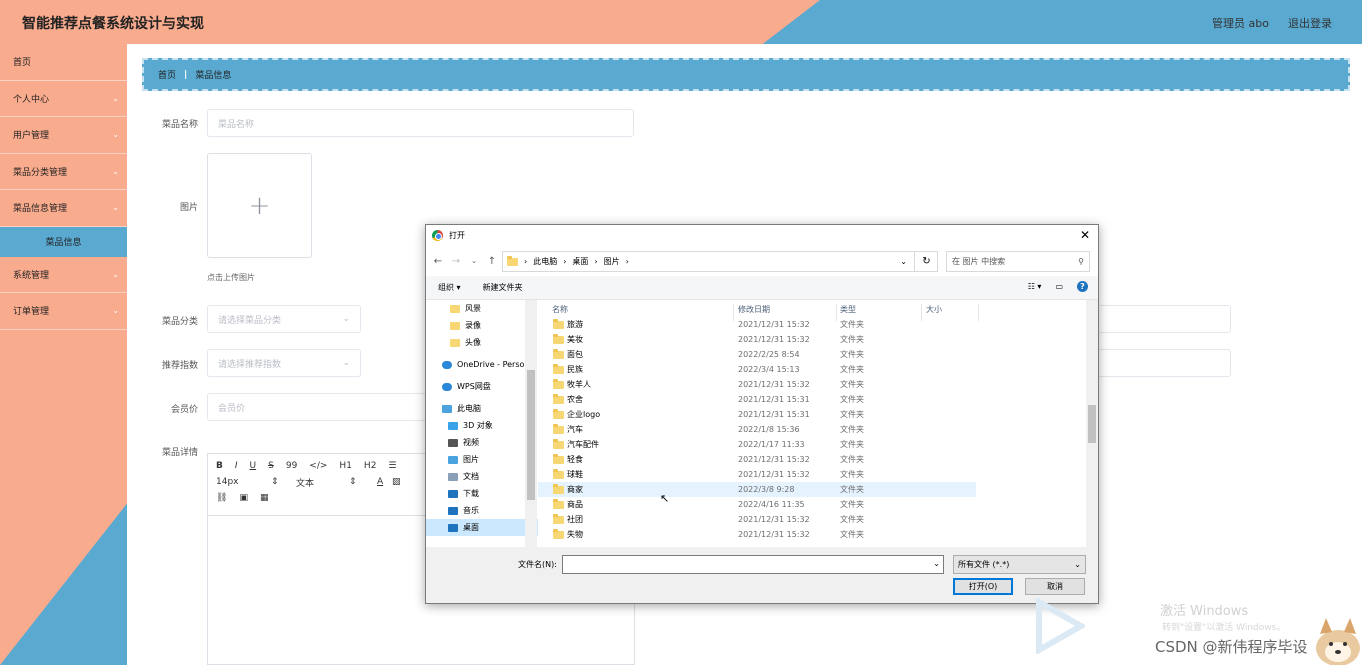  I want to click on toolbar-button: U, so click(253, 466).